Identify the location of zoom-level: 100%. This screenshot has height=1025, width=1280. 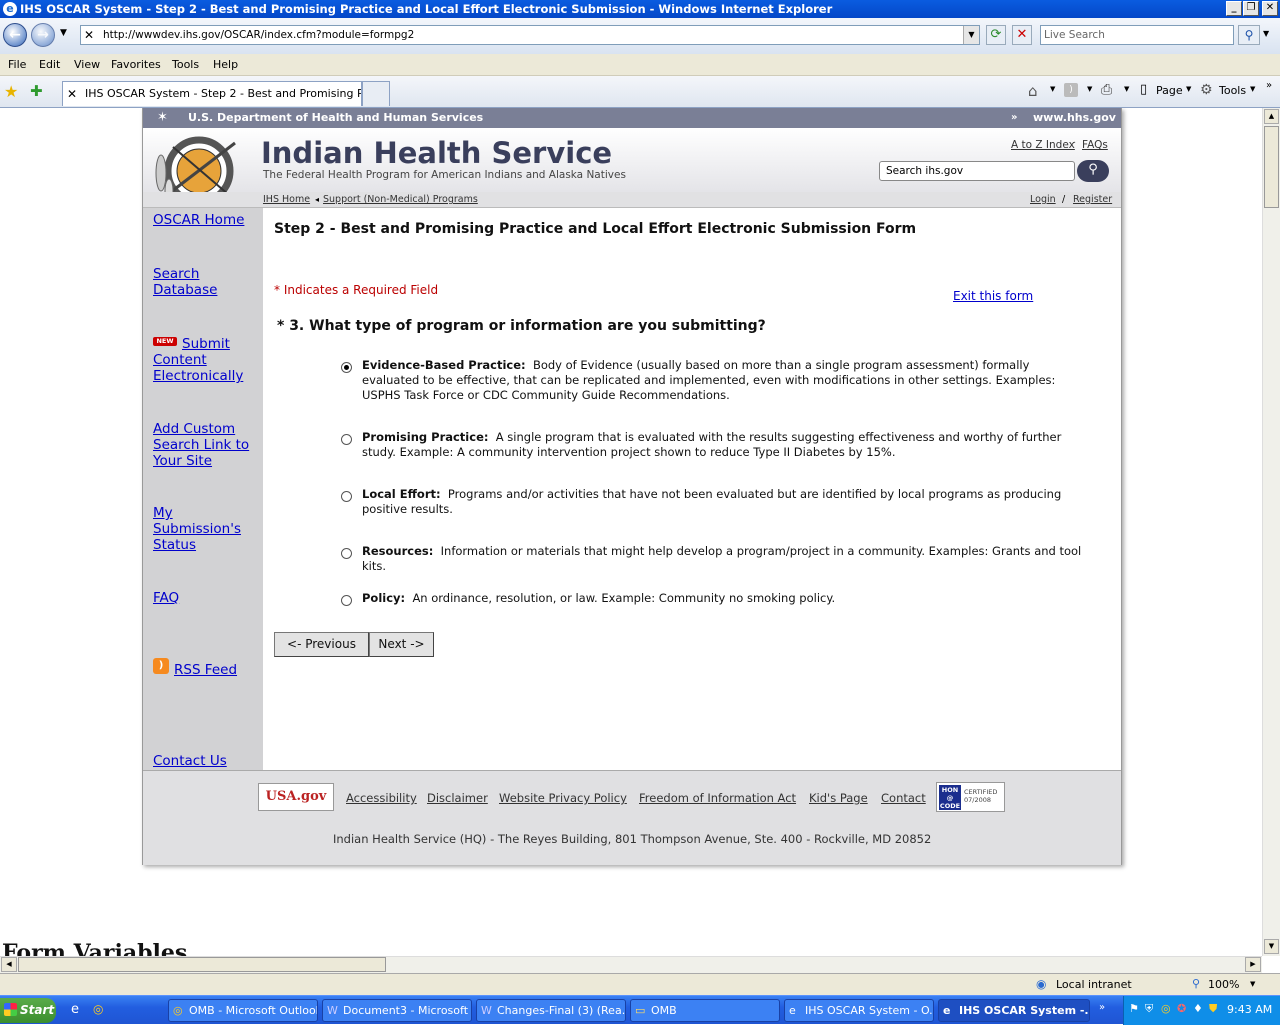
(1223, 984).